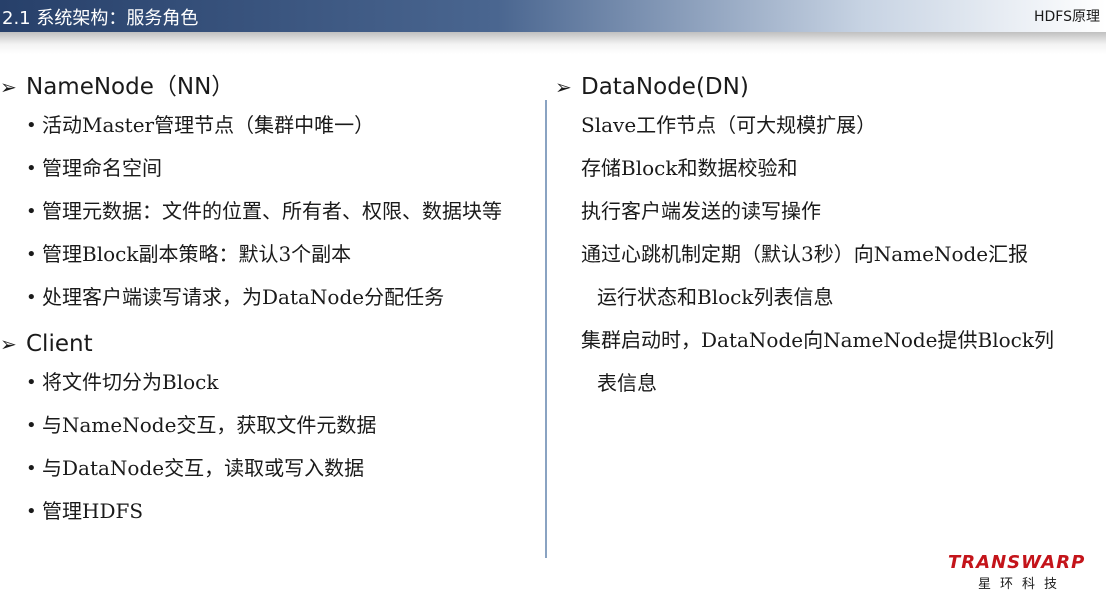  I want to click on logo-wordmark: TRANSWARP, so click(1017, 562).